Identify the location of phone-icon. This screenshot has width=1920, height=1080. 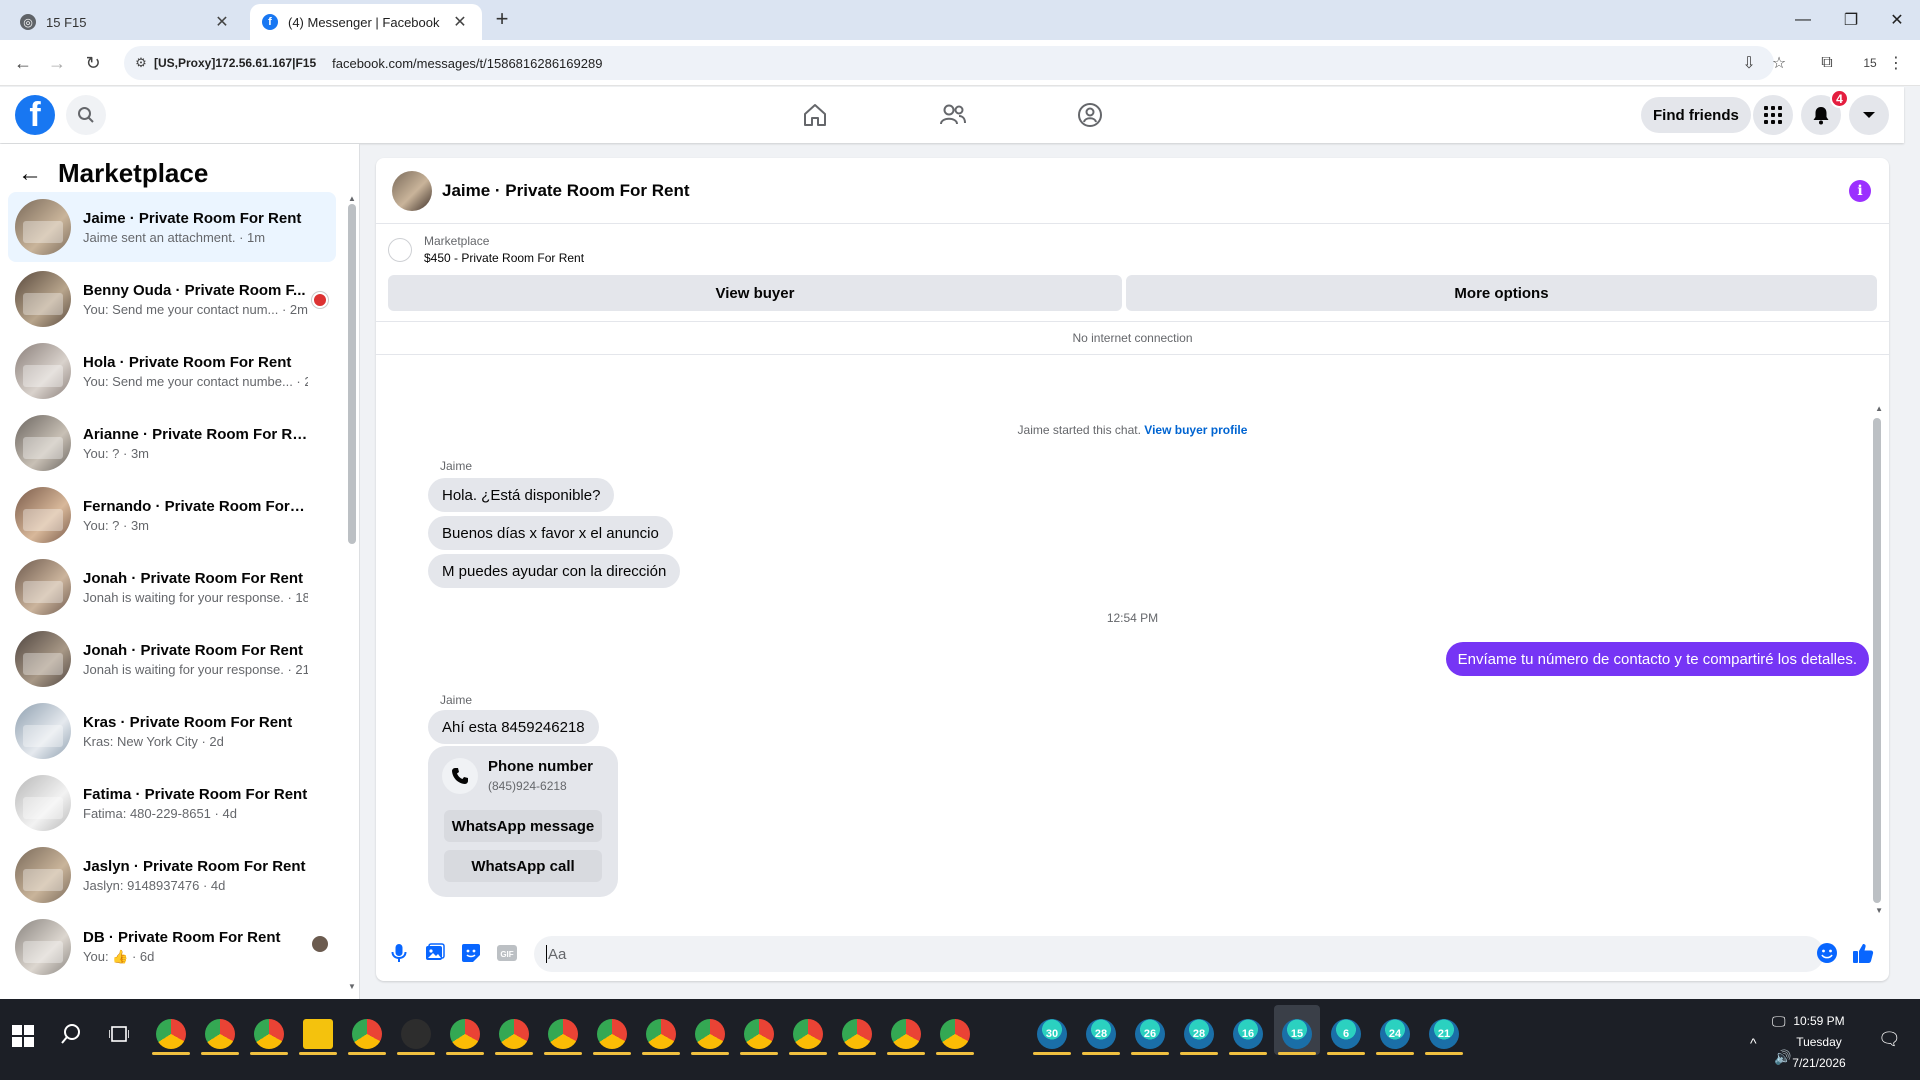
(460, 776).